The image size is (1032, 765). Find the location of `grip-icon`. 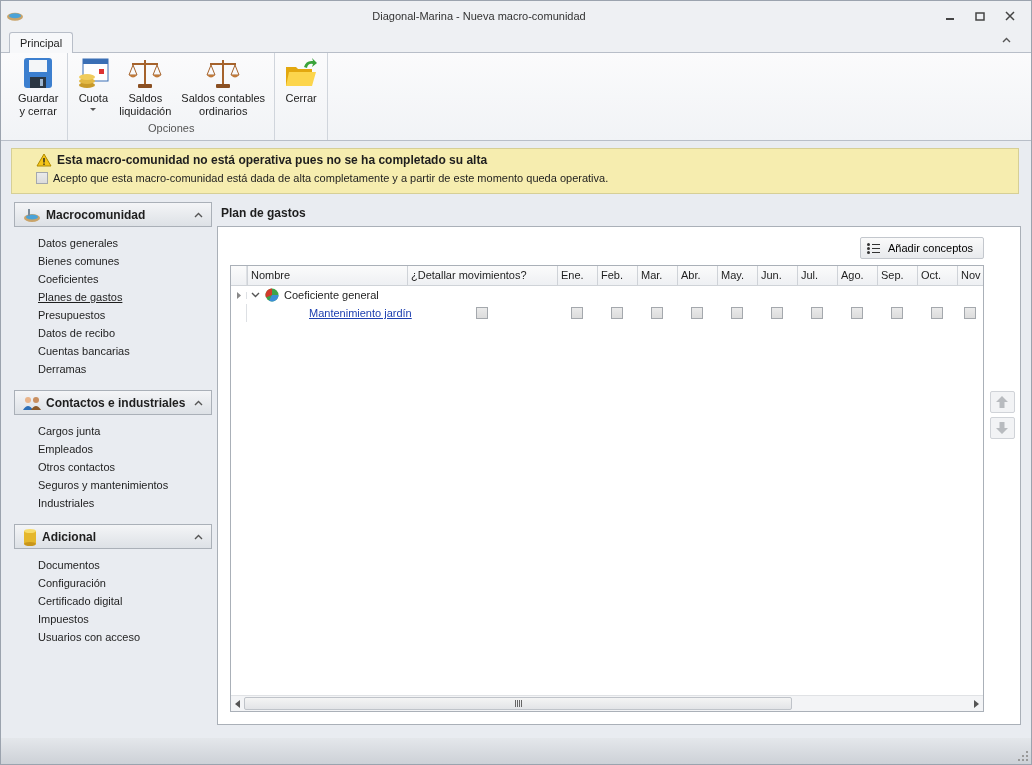

grip-icon is located at coordinates (518, 703).